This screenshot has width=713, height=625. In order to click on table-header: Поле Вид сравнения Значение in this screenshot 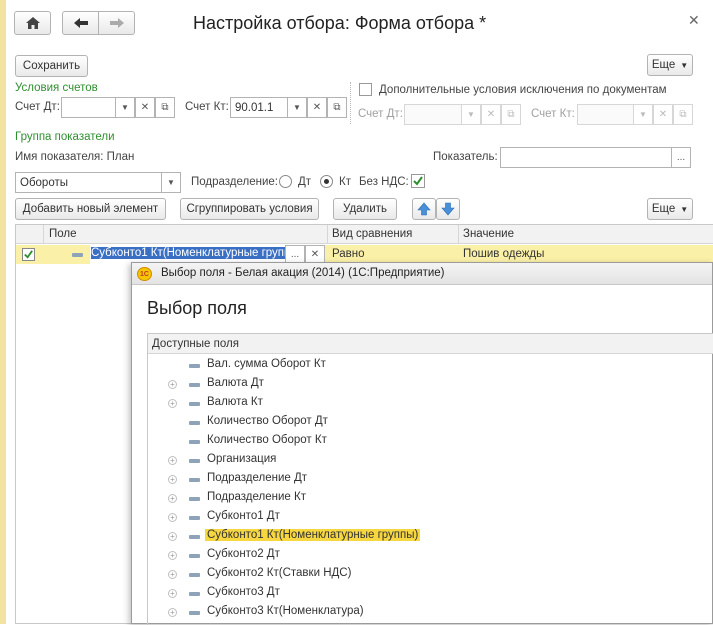, I will do `click(364, 234)`.